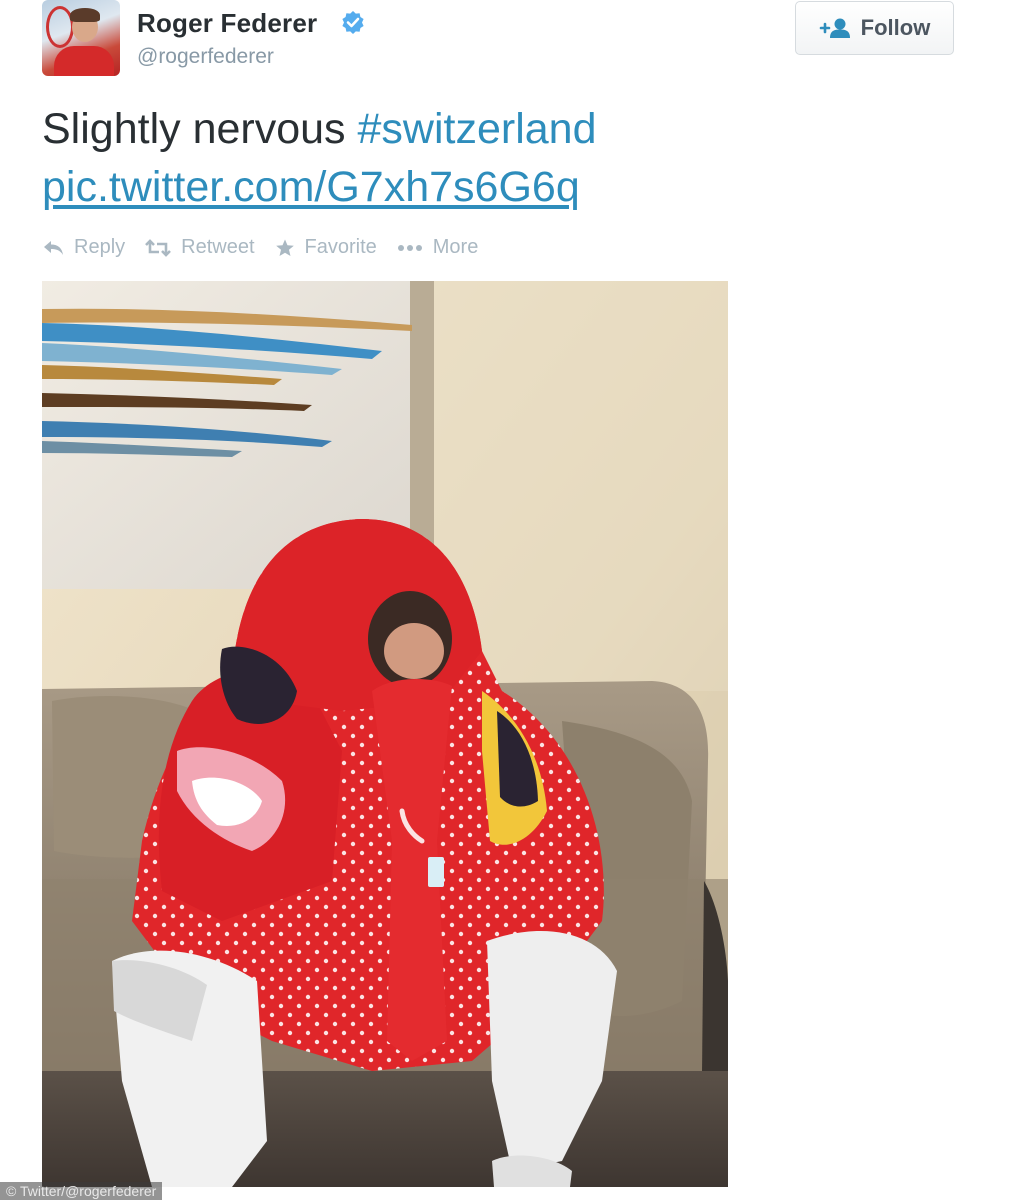  I want to click on hashtag-link: #switzerland, so click(477, 129).